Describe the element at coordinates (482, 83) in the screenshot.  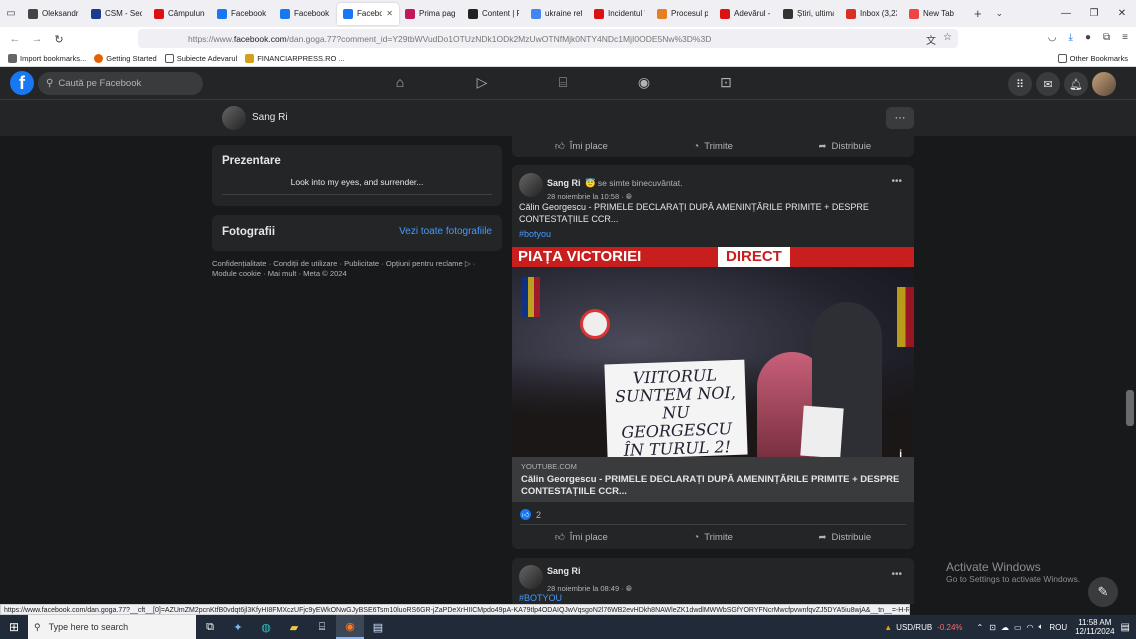
I see `video-icon: ▷` at that location.